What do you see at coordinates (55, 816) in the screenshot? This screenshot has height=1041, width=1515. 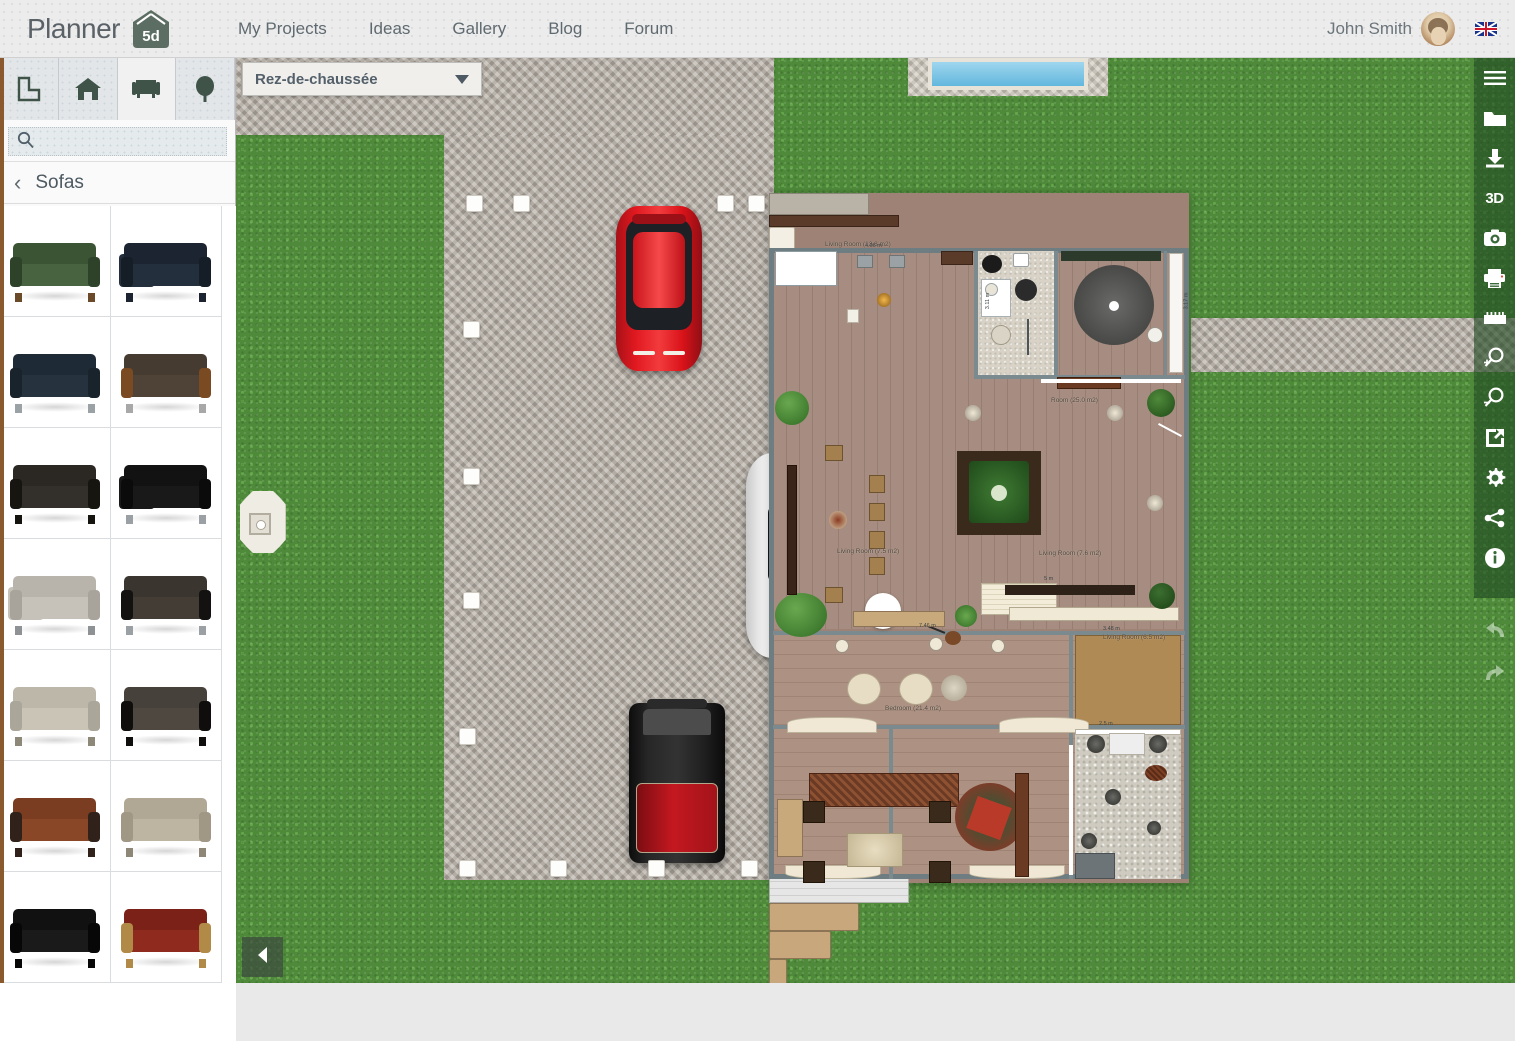 I see `catalog-item-sofa-brown-wood` at bounding box center [55, 816].